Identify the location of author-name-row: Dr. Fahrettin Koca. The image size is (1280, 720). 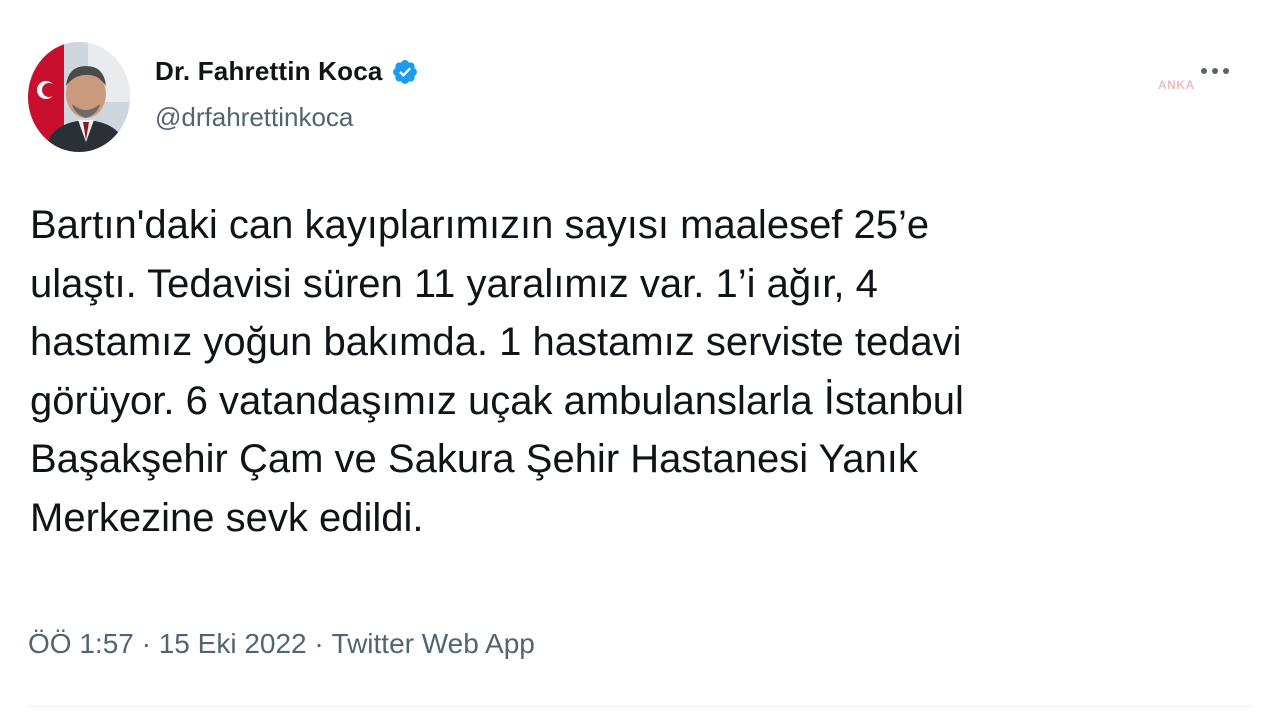
(287, 71).